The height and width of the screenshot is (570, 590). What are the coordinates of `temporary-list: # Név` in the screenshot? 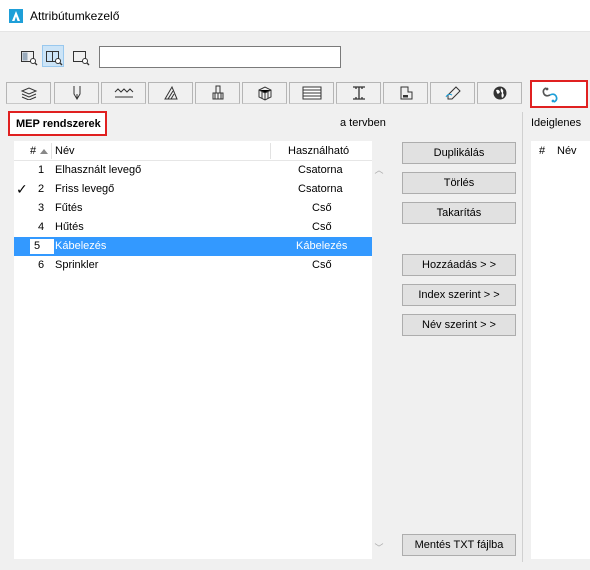 It's located at (560, 350).